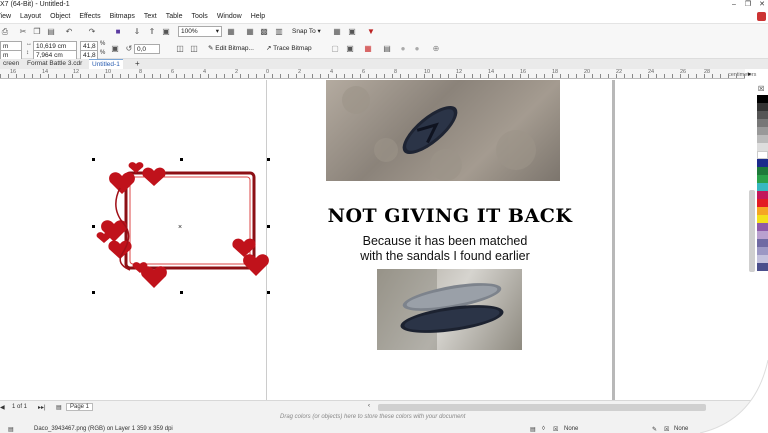 This screenshot has width=768, height=433. I want to click on document-tab-bar: creen Format Battle 3.cdr Untitled-1 +, so click(384, 64).